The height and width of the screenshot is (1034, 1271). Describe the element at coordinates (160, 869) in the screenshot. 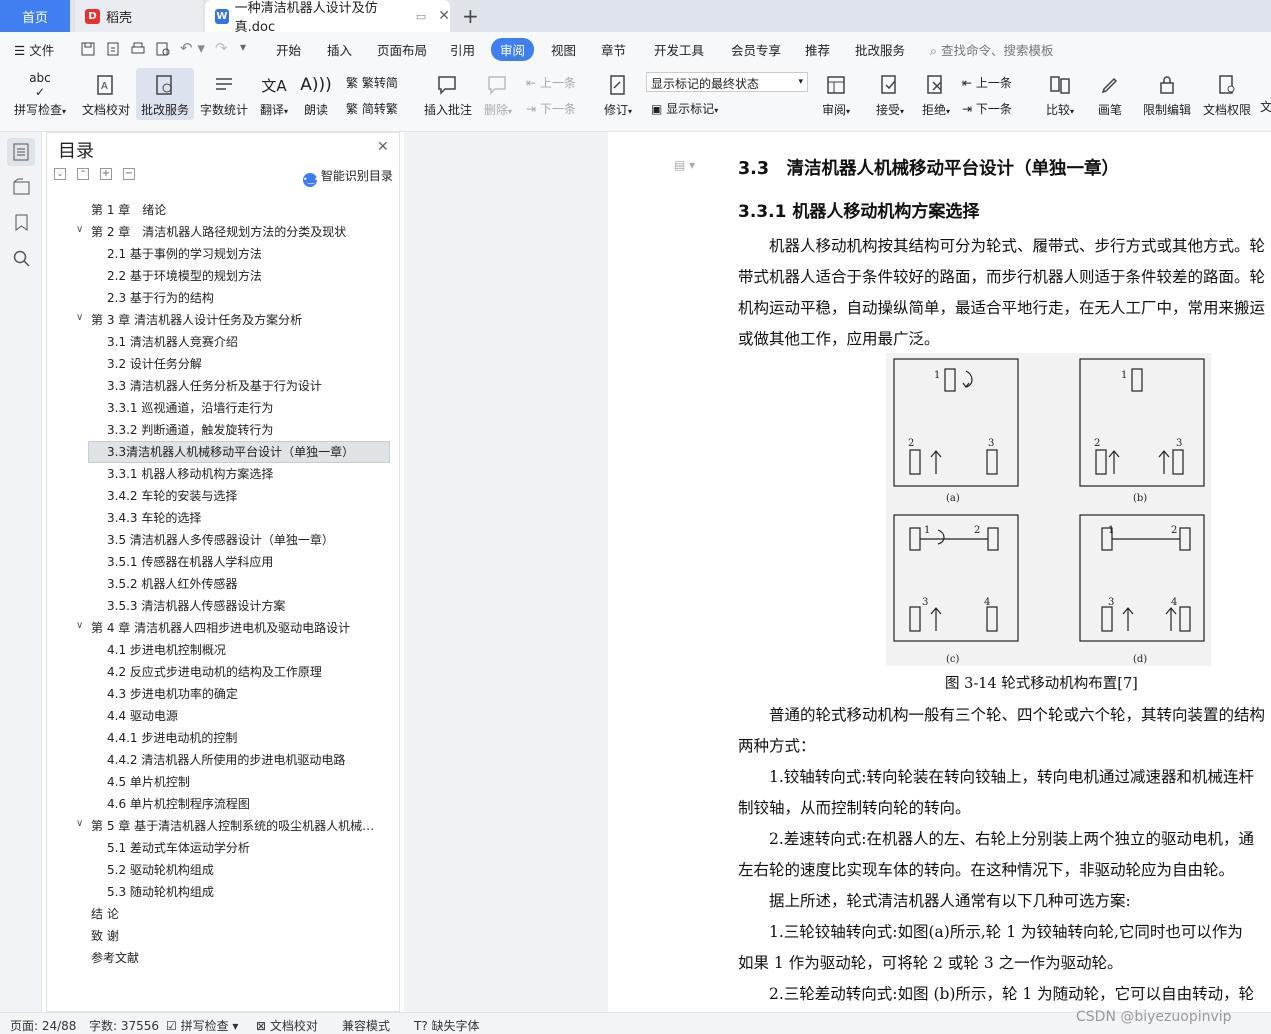

I see `toc-item: 5.2 驱动轮机构组成` at that location.